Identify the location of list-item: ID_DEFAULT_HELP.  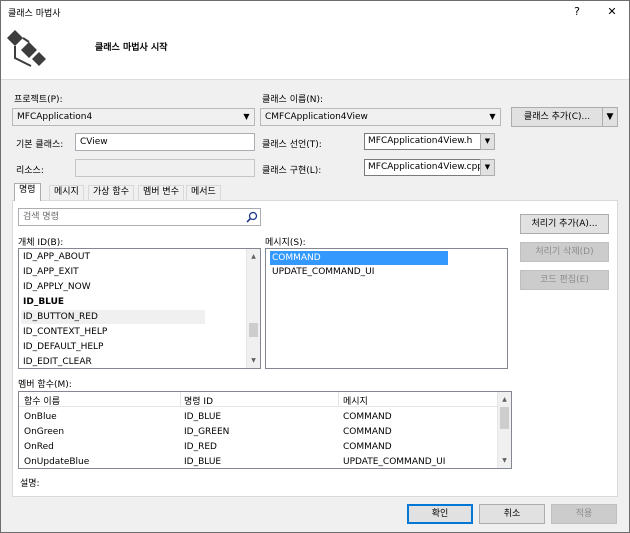
(63, 347).